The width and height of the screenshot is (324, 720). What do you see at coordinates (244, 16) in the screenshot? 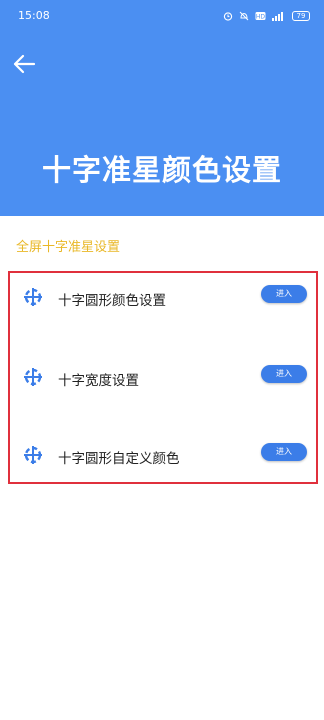
I see `mute-icon` at bounding box center [244, 16].